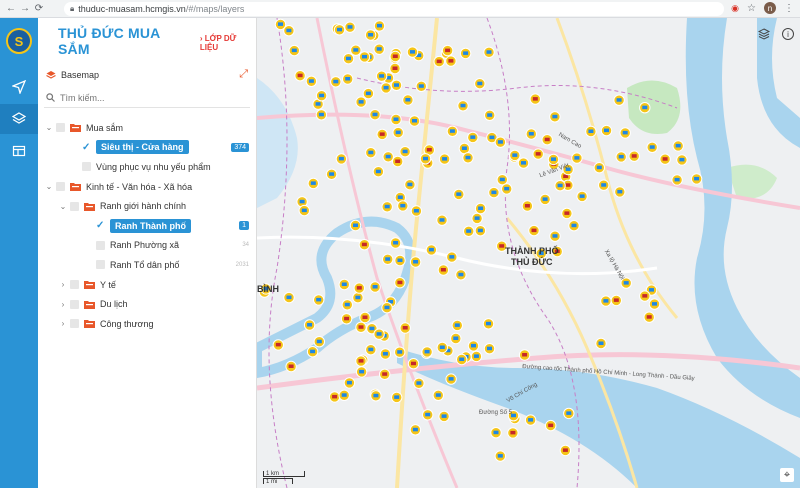 Image resolution: width=800 pixels, height=488 pixels. Describe the element at coordinates (104, 128) in the screenshot. I see `layer-label: Mua sắm` at that location.